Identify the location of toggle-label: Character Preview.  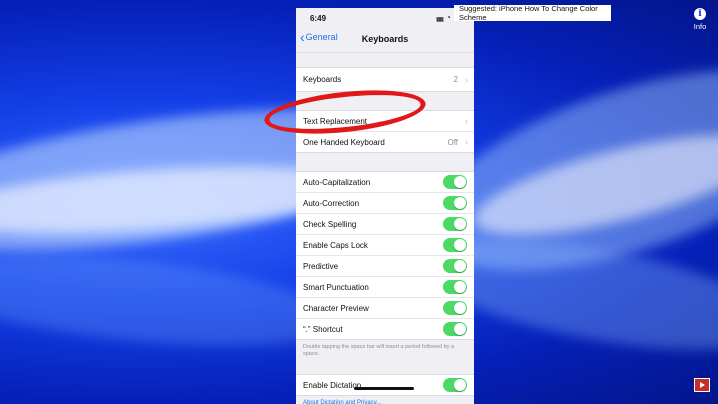
(336, 308).